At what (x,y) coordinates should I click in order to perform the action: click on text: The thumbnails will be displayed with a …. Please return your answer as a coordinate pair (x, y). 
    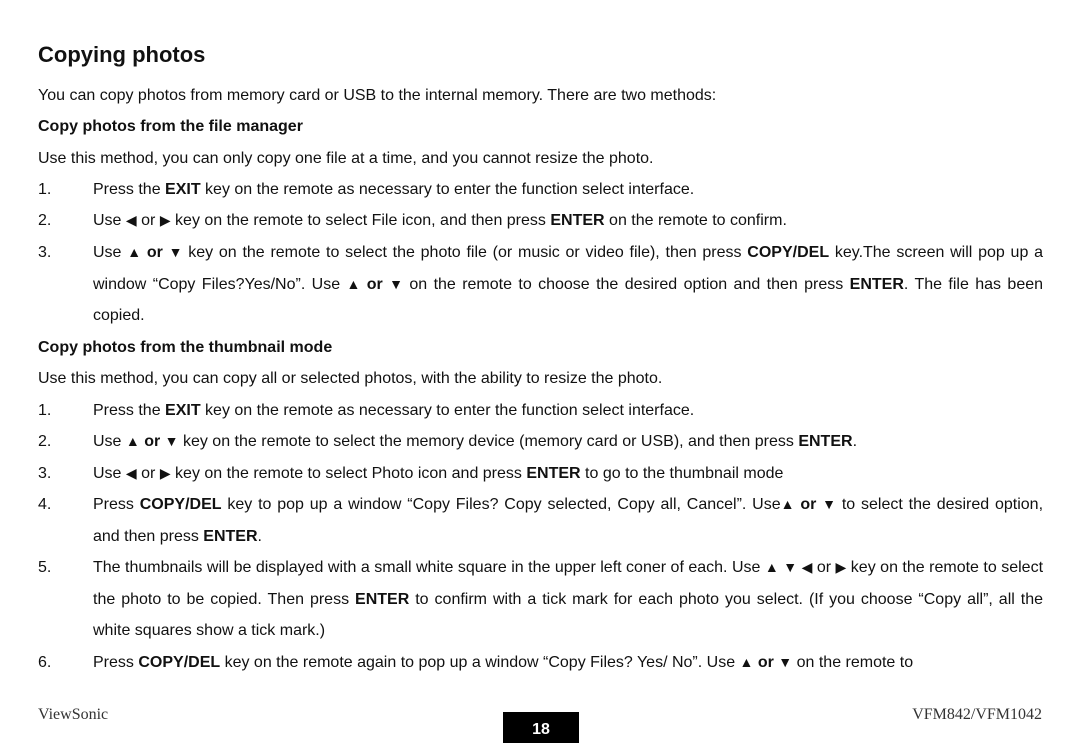
    Looking at the image, I should click on (429, 567).